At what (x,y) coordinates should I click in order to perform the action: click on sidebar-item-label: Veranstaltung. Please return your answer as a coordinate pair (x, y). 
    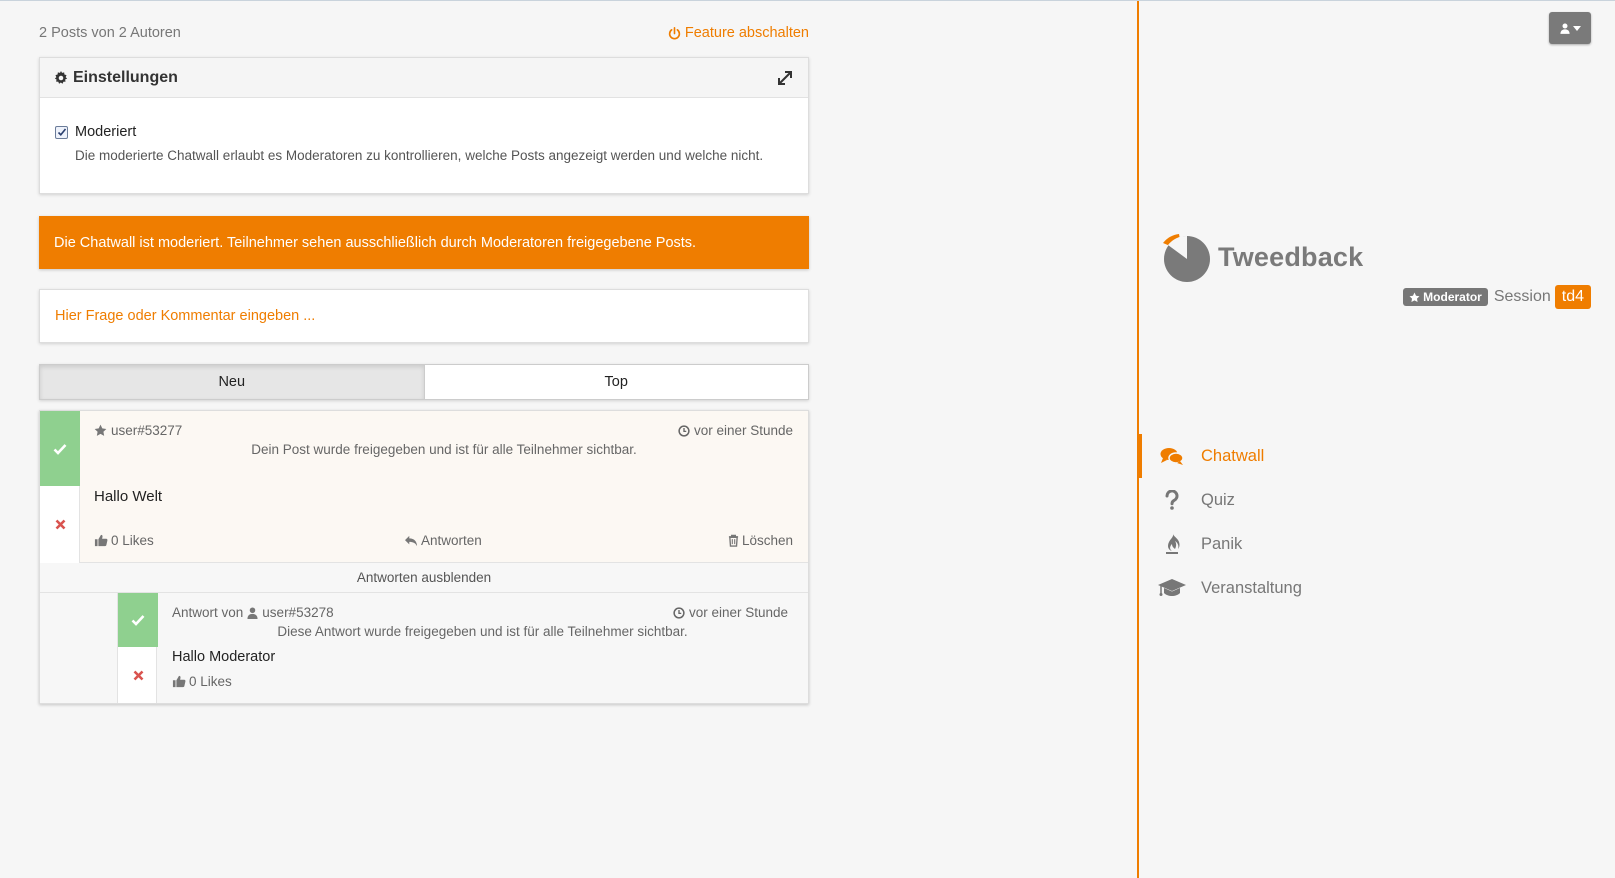
    Looking at the image, I should click on (1251, 587).